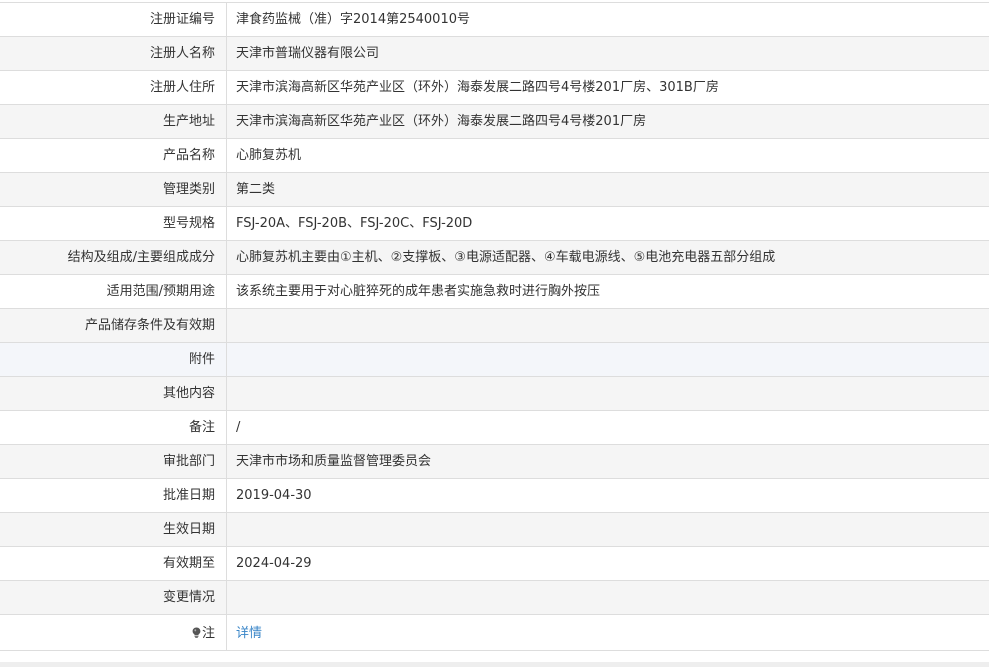 The width and height of the screenshot is (989, 667). What do you see at coordinates (441, 121) in the screenshot?
I see `field-value: 天津市滨海高新区华苑产业区（环外）海泰发展二路四号4号楼201厂房` at bounding box center [441, 121].